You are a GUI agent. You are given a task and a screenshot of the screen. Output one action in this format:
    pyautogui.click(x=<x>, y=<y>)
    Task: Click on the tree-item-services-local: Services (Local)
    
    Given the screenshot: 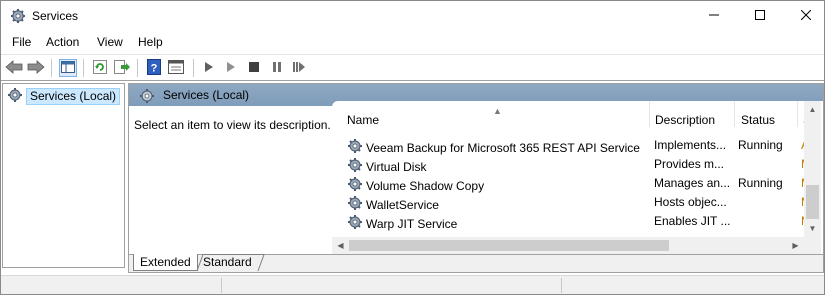 What is the action you would take?
    pyautogui.click(x=64, y=96)
    